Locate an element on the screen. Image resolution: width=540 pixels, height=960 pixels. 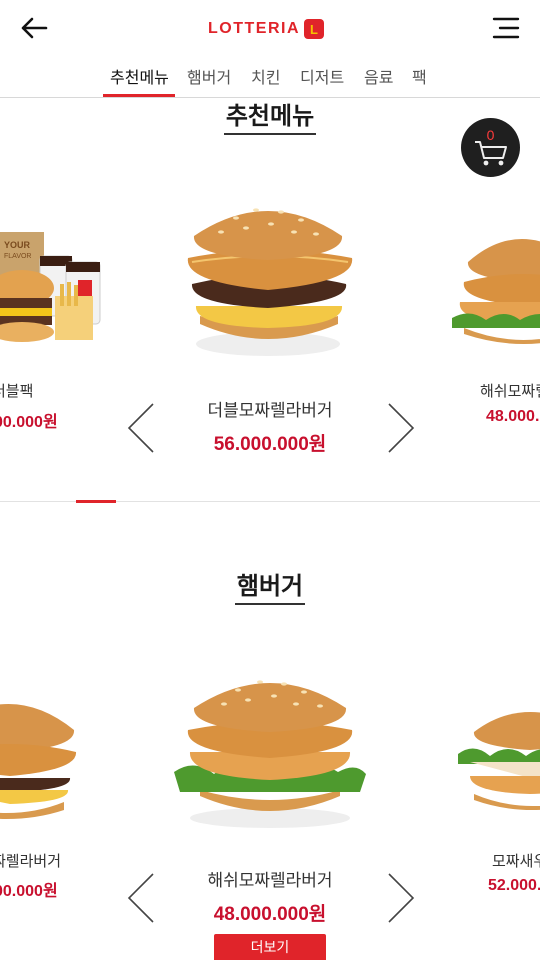
tab-chicken: 치킨 is located at coordinates (265, 76).